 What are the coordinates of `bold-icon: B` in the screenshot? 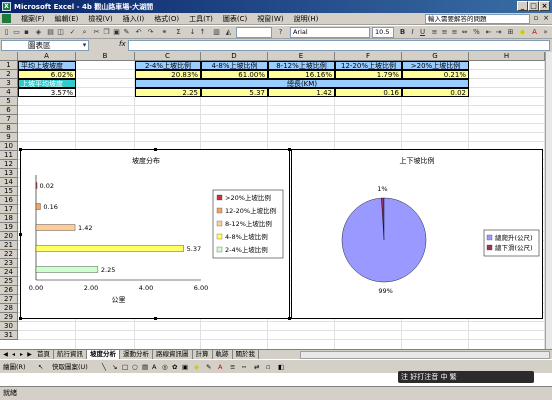 It's located at (402, 32).